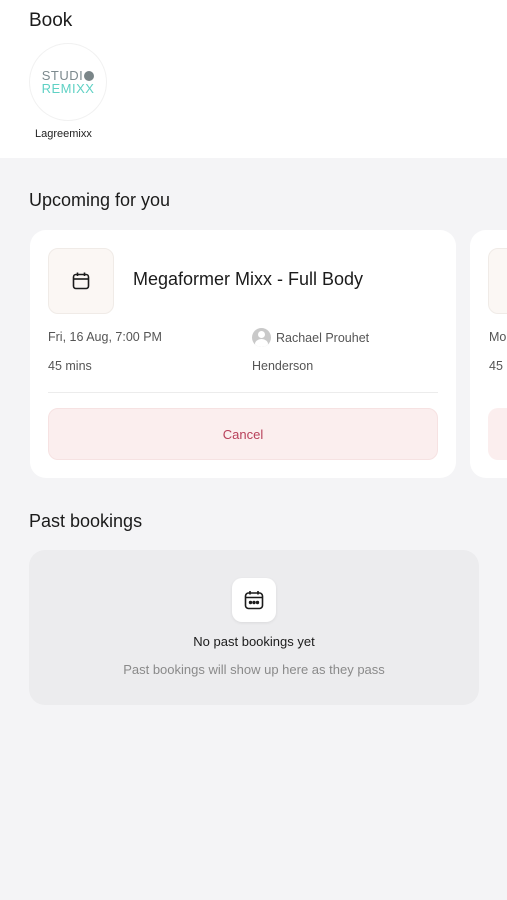  What do you see at coordinates (283, 366) in the screenshot?
I see `class-location: Henderson` at bounding box center [283, 366].